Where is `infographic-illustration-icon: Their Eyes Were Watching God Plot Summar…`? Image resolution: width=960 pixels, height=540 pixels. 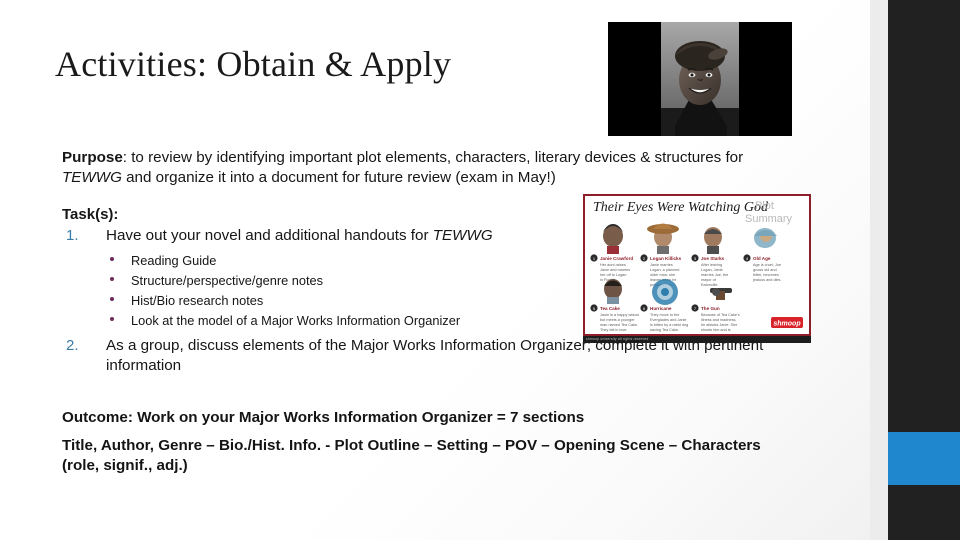
infographic-illustration-icon: Their Eyes Were Watching God Plot Summar… is located at coordinates (697, 265).